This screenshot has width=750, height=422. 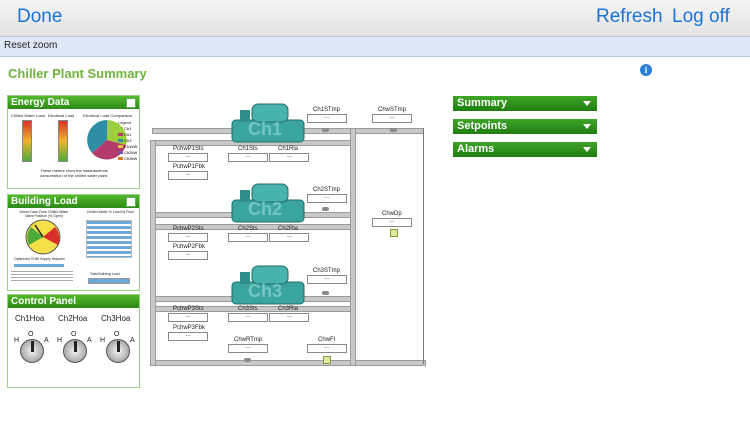 I want to click on floor-load-bars, so click(x=109, y=239).